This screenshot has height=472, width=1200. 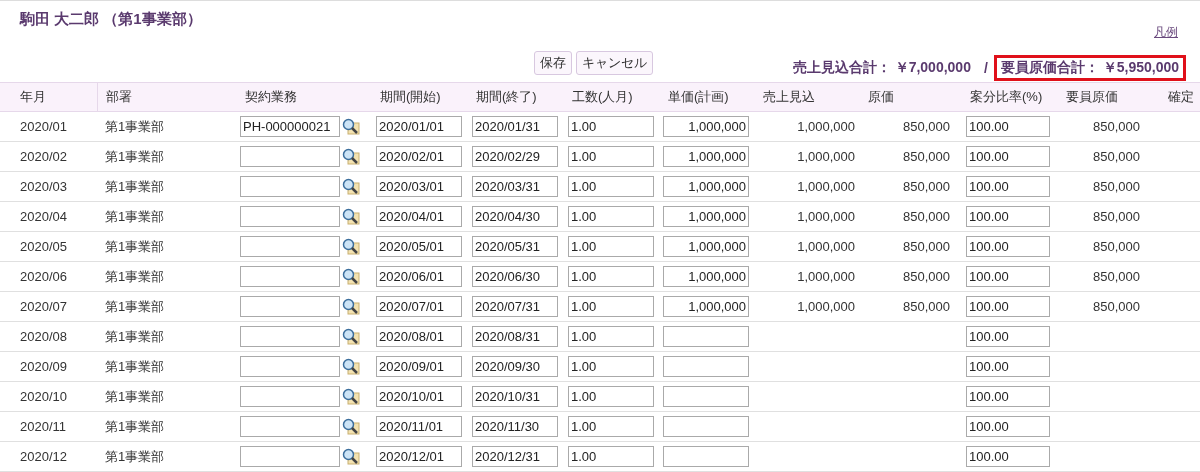 I want to click on start-date-field: 2020/11/01, so click(x=419, y=426).